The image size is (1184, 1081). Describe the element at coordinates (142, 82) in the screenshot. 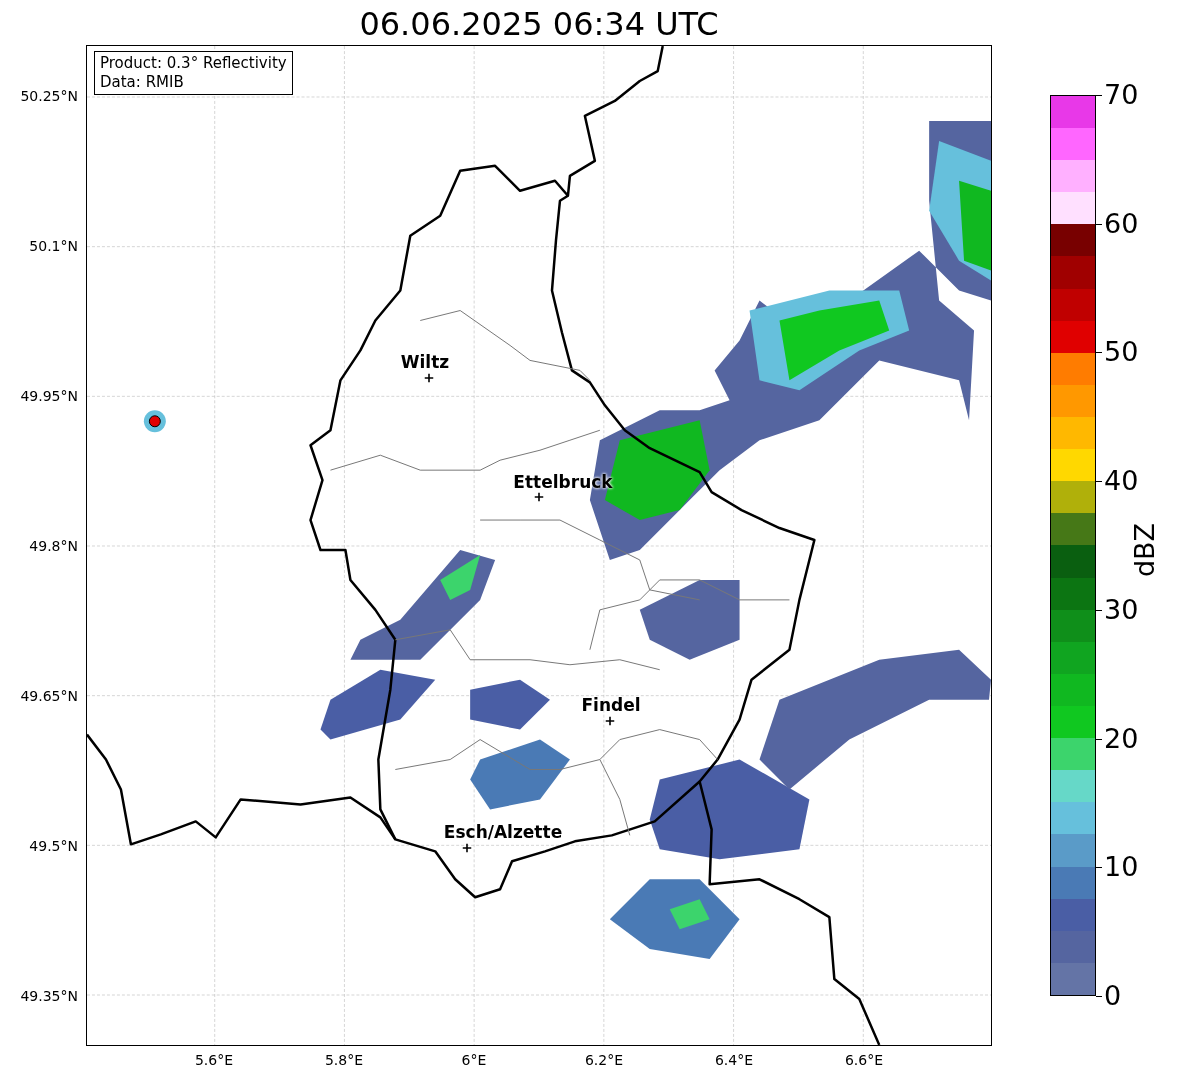

I see `legend-text: Data: RMIB` at that location.